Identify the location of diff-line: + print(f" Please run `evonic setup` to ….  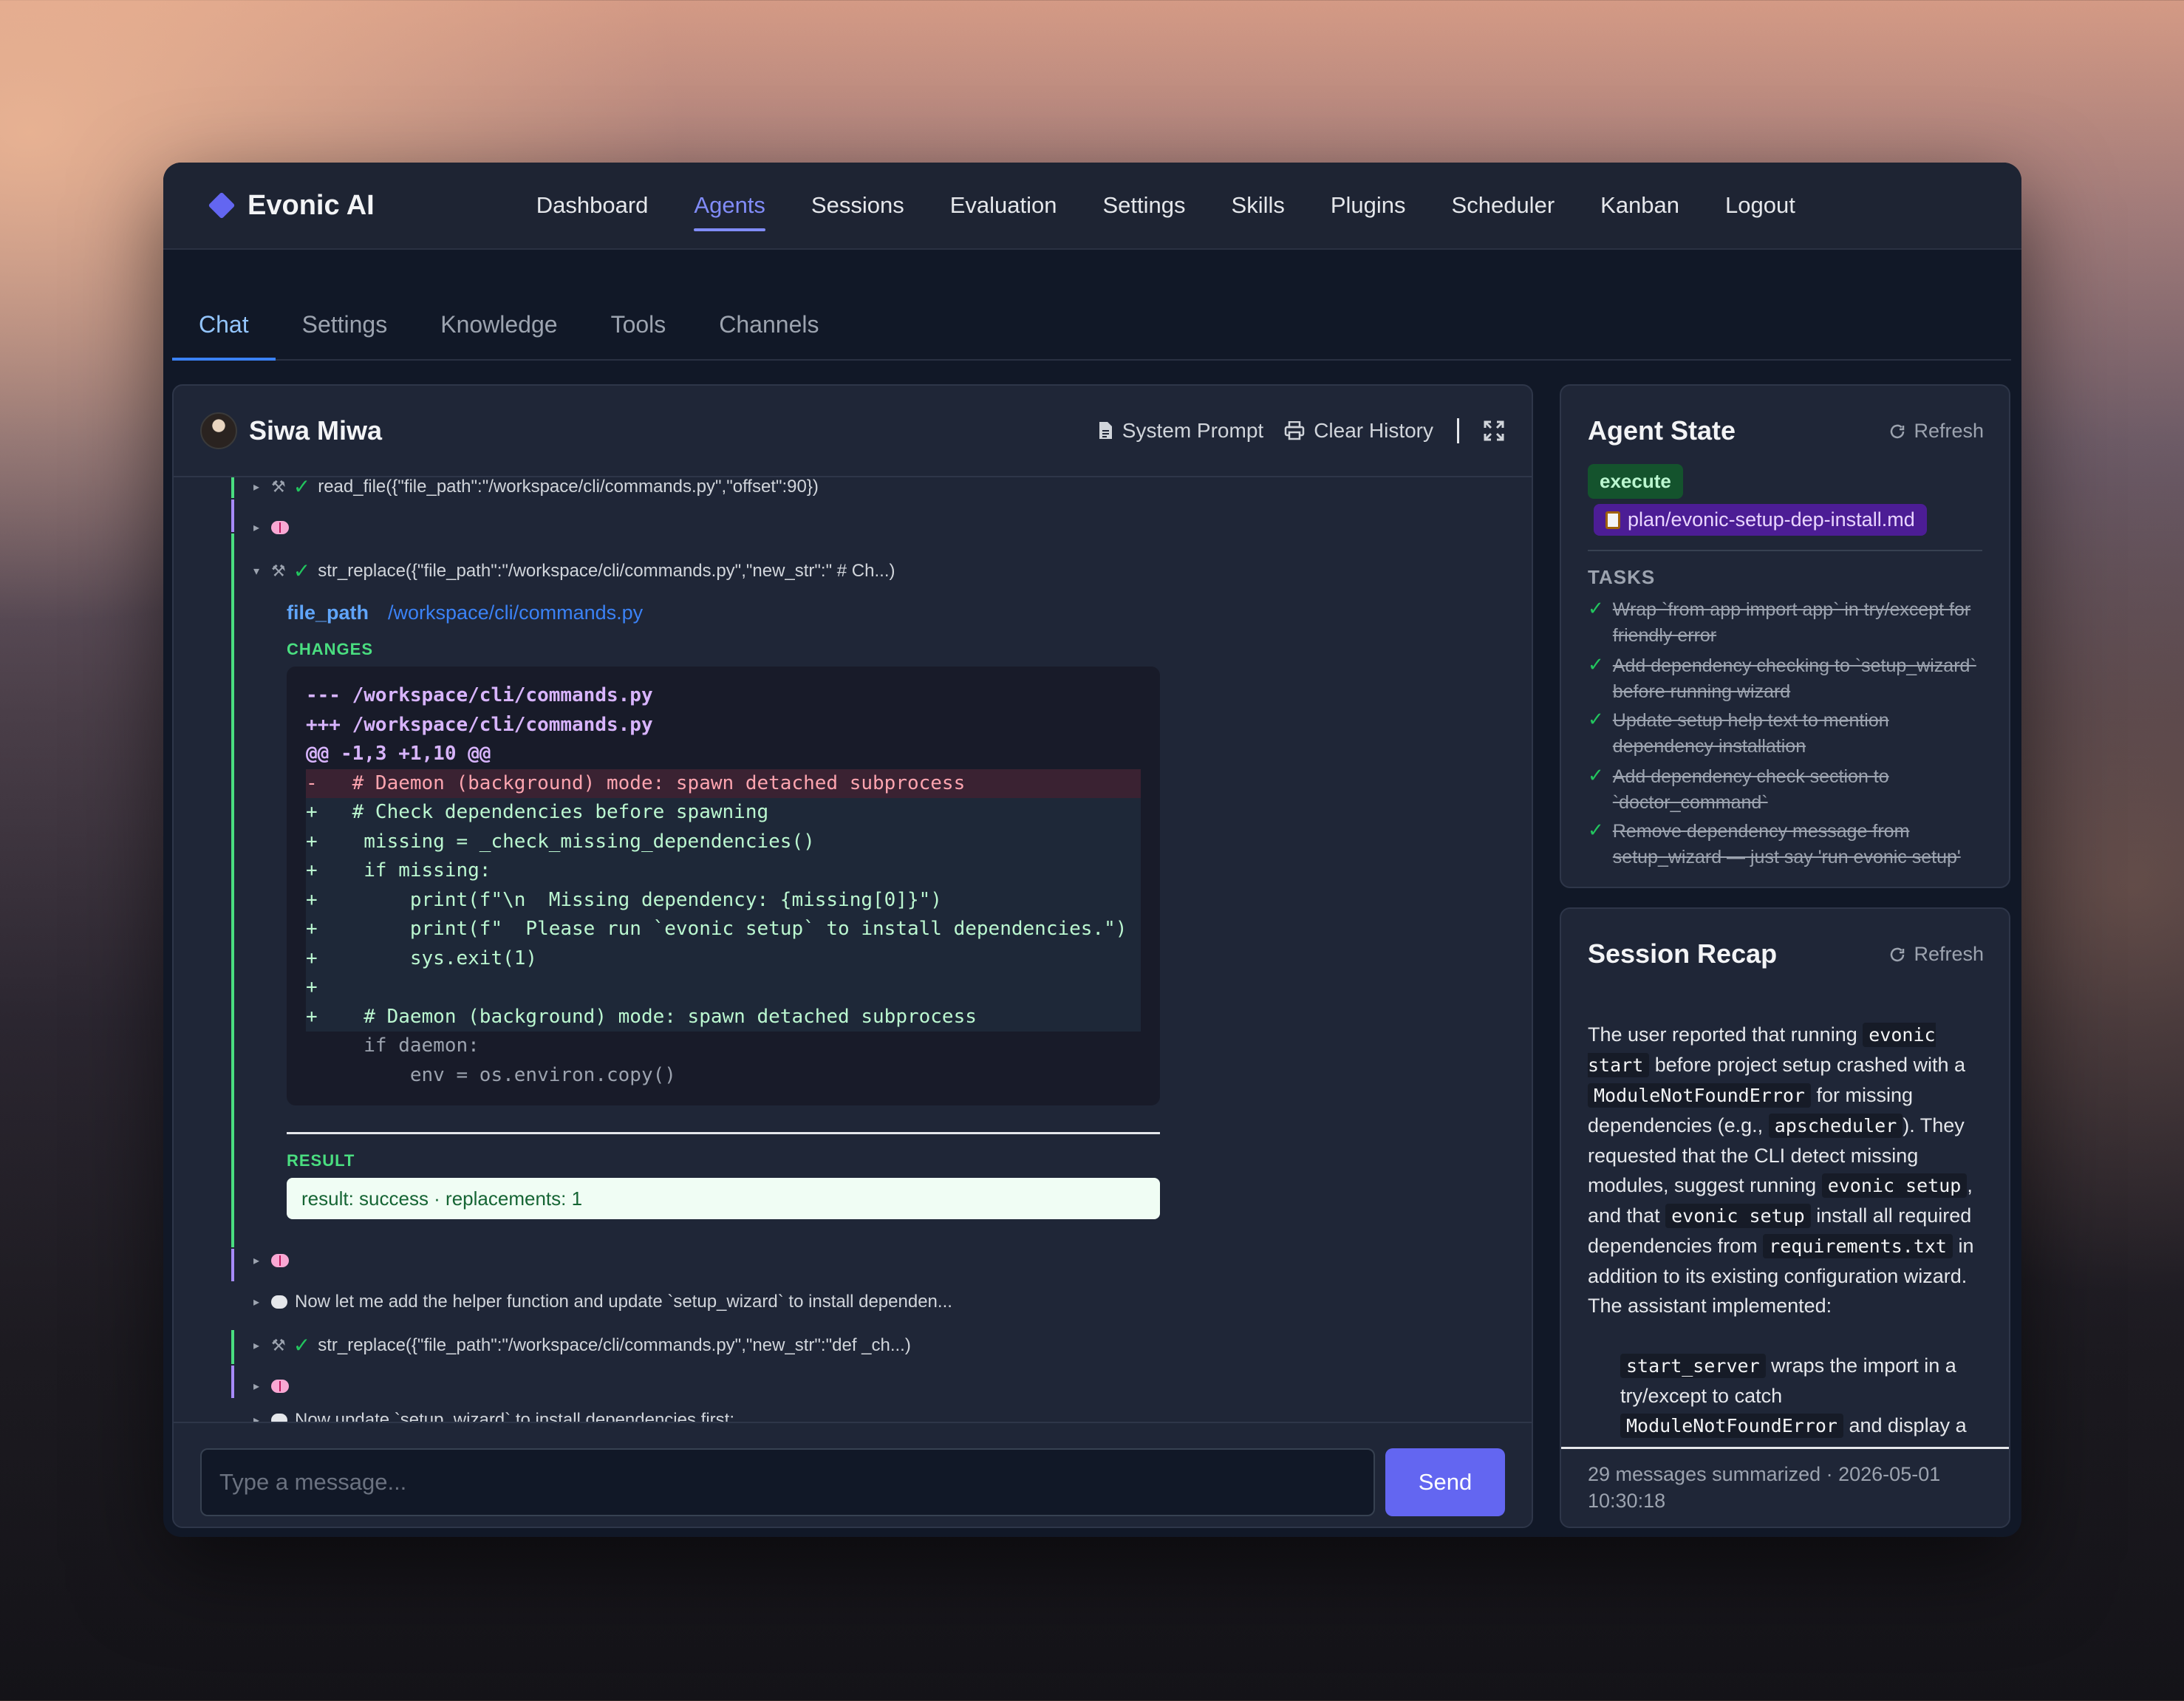
(724, 929).